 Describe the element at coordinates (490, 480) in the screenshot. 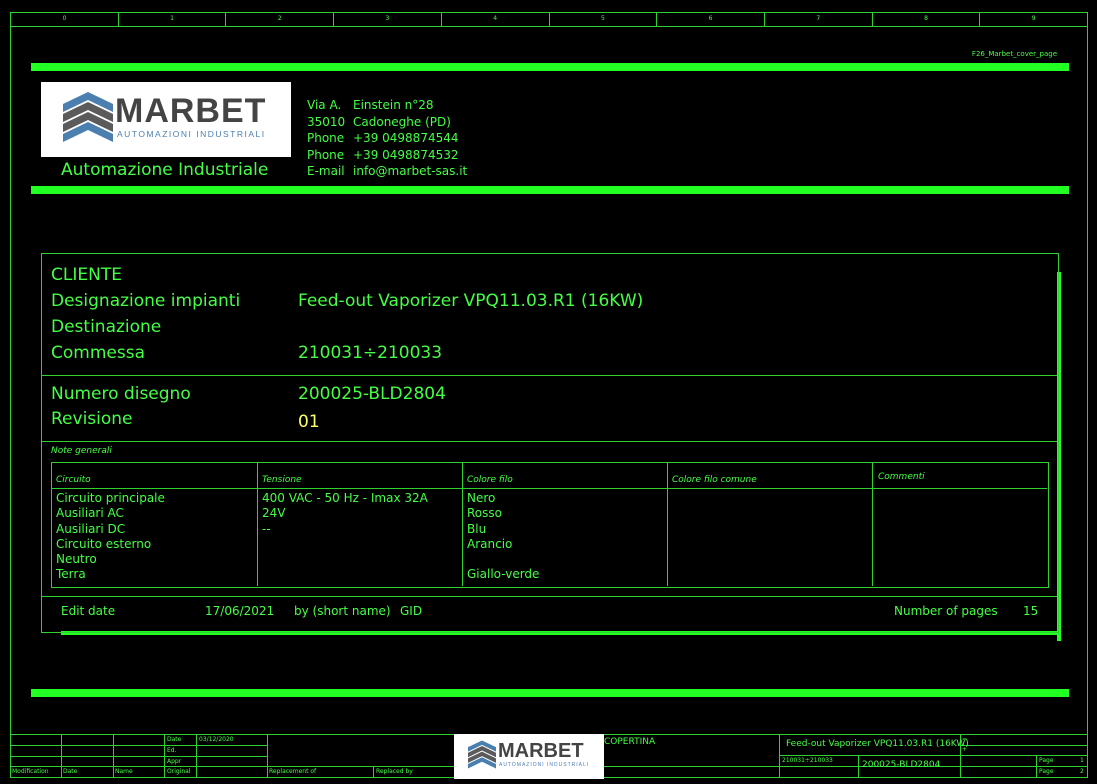

I see `table-header: Colore filo` at that location.